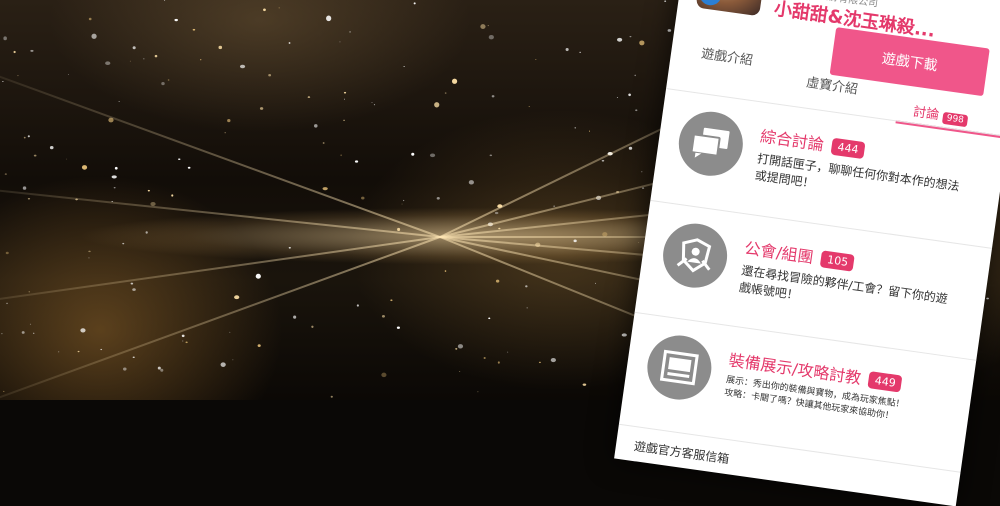 The width and height of the screenshot is (1000, 506). I want to click on forum-count-badge: 444, so click(848, 148).